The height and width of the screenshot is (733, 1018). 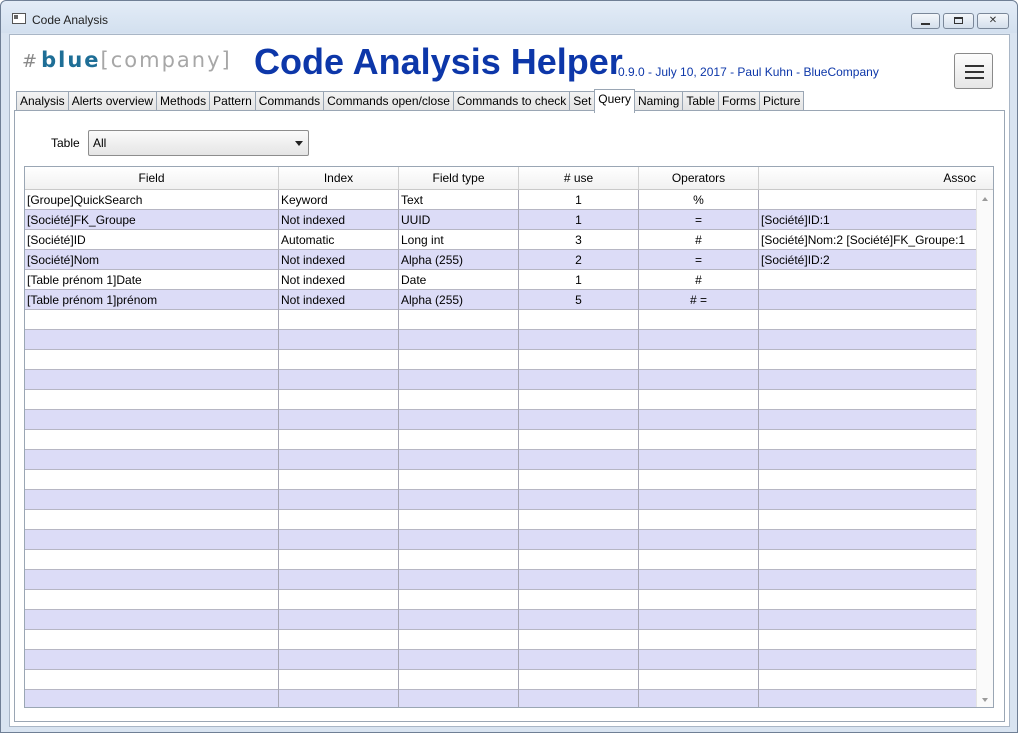 What do you see at coordinates (699, 220) in the screenshot?
I see `table-cell: =` at bounding box center [699, 220].